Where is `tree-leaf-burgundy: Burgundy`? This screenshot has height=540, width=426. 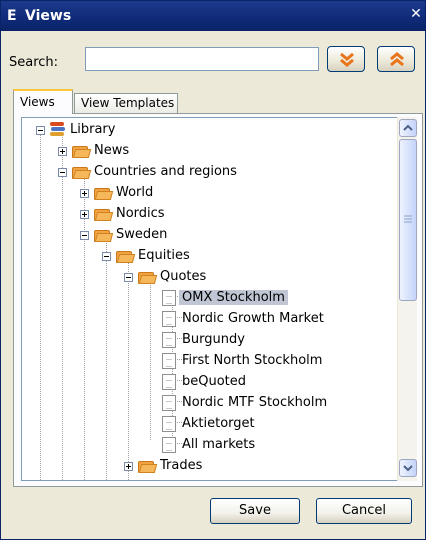
tree-leaf-burgundy: Burgundy is located at coordinates (202, 340).